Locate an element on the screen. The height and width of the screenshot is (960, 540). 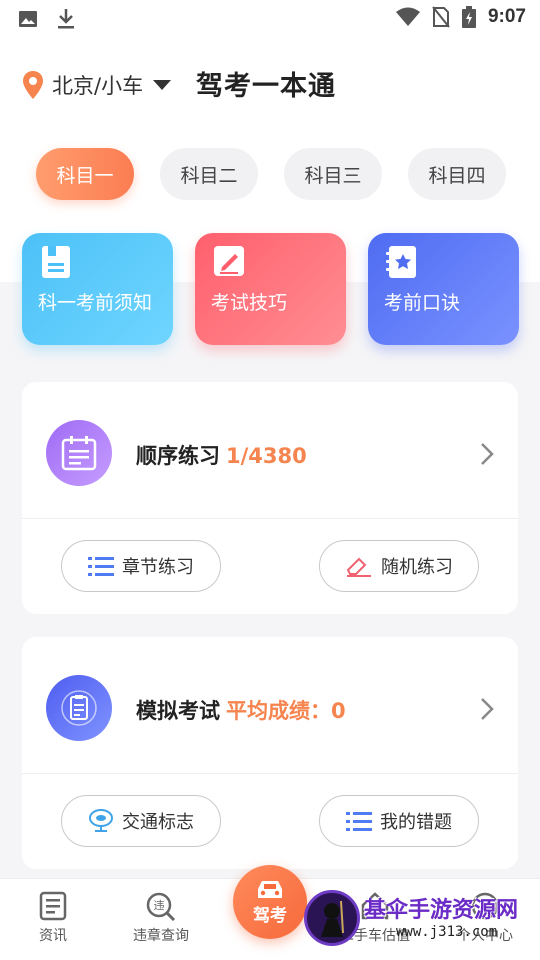
wrong-questions-button: 我的错题 is located at coordinates (399, 821).